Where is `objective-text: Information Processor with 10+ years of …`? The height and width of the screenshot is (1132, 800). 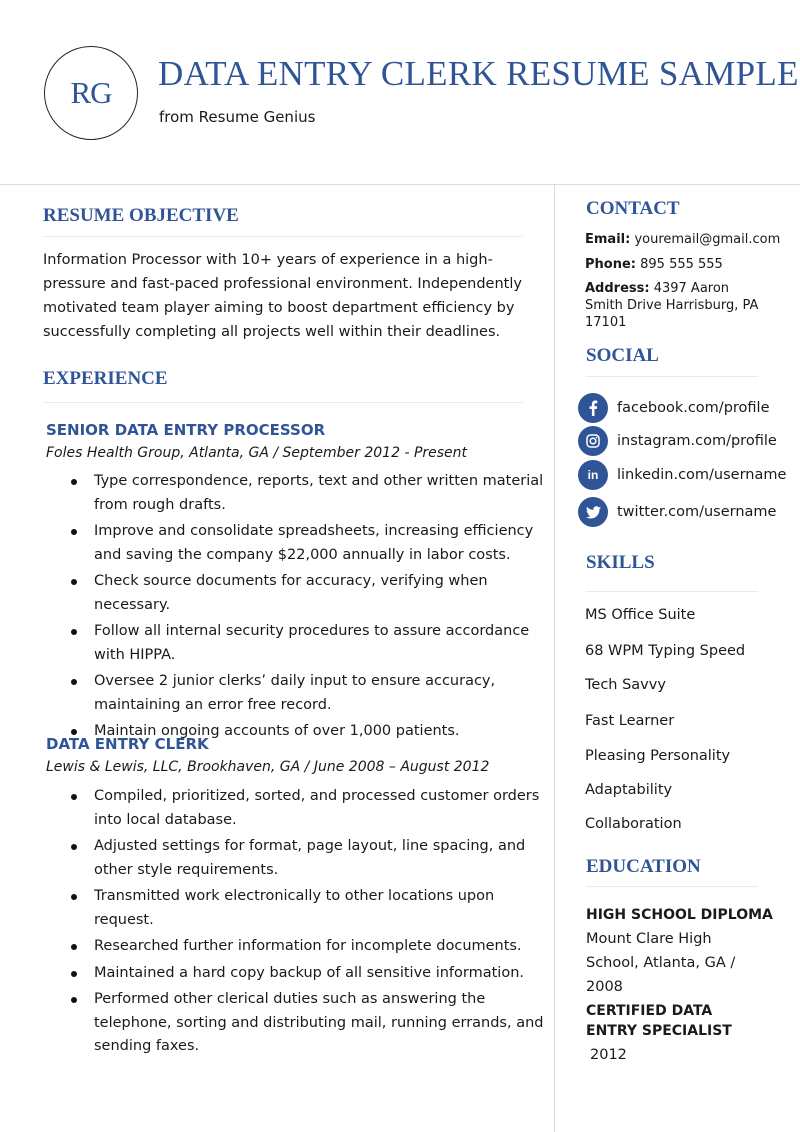
objective-text: Information Processor with 10+ years of … is located at coordinates (282, 296).